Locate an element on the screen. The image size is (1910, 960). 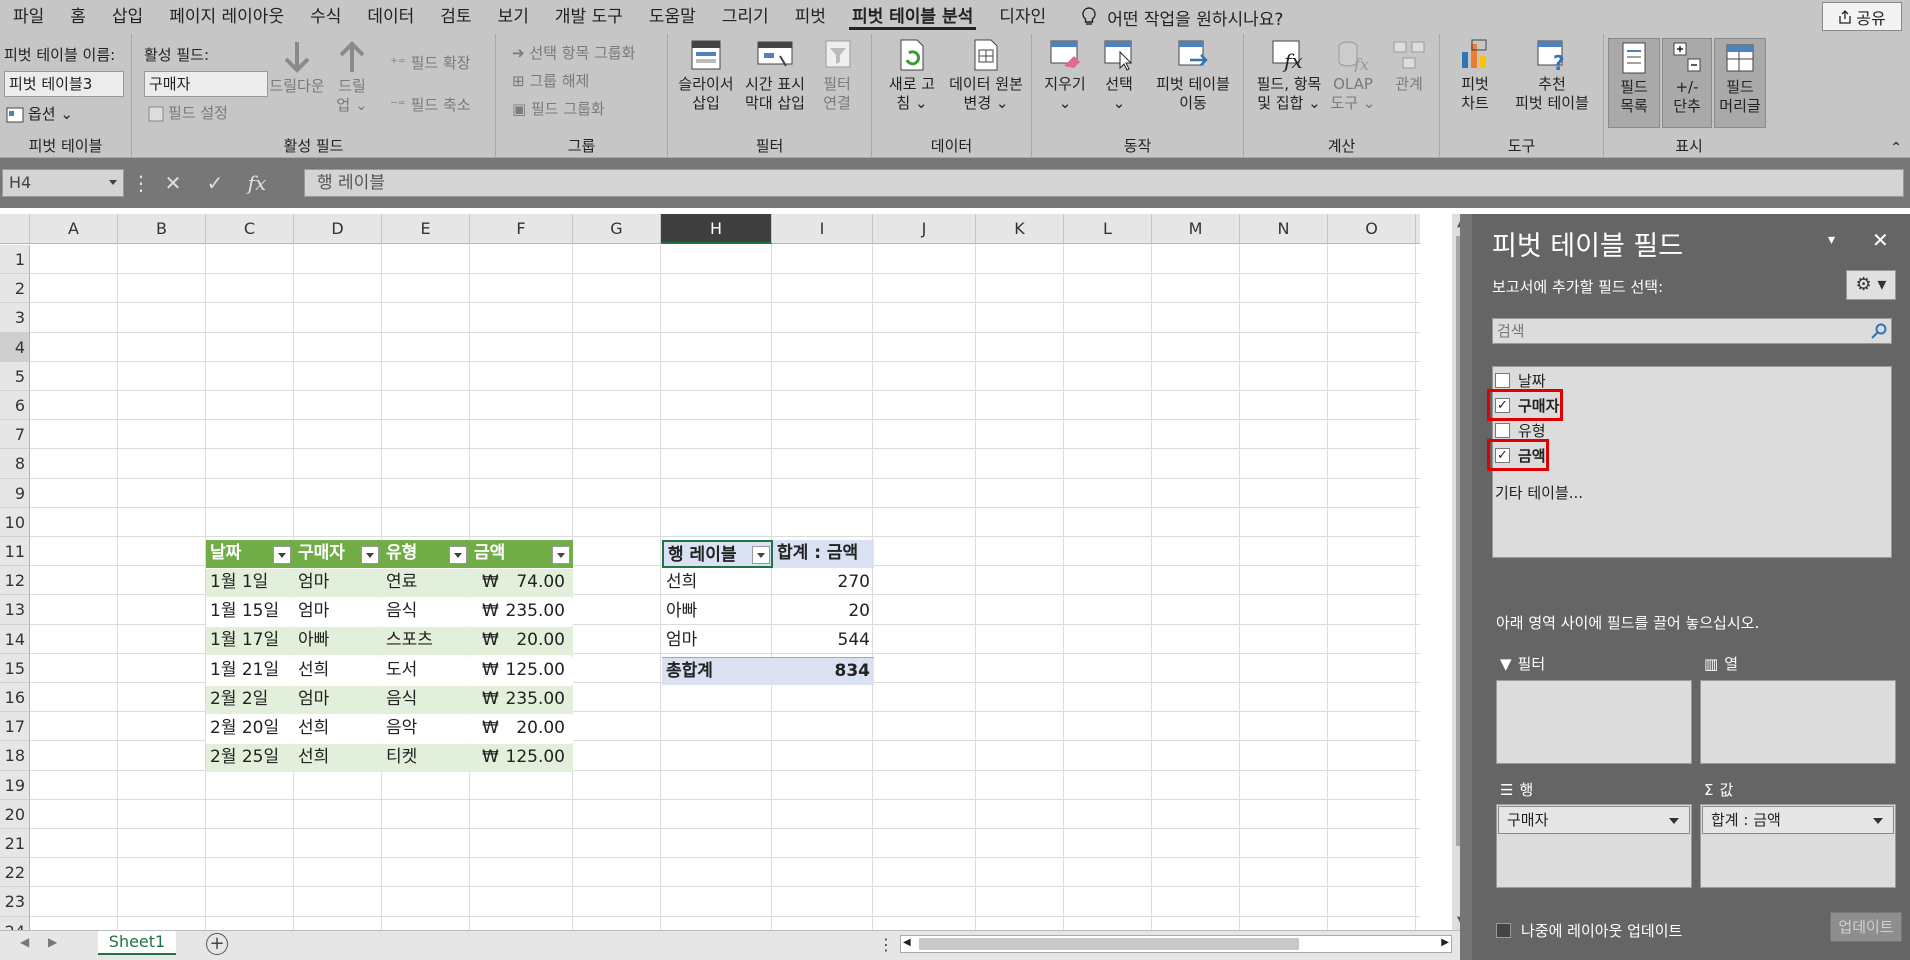
field-type: 유형 is located at coordinates (1520, 430).